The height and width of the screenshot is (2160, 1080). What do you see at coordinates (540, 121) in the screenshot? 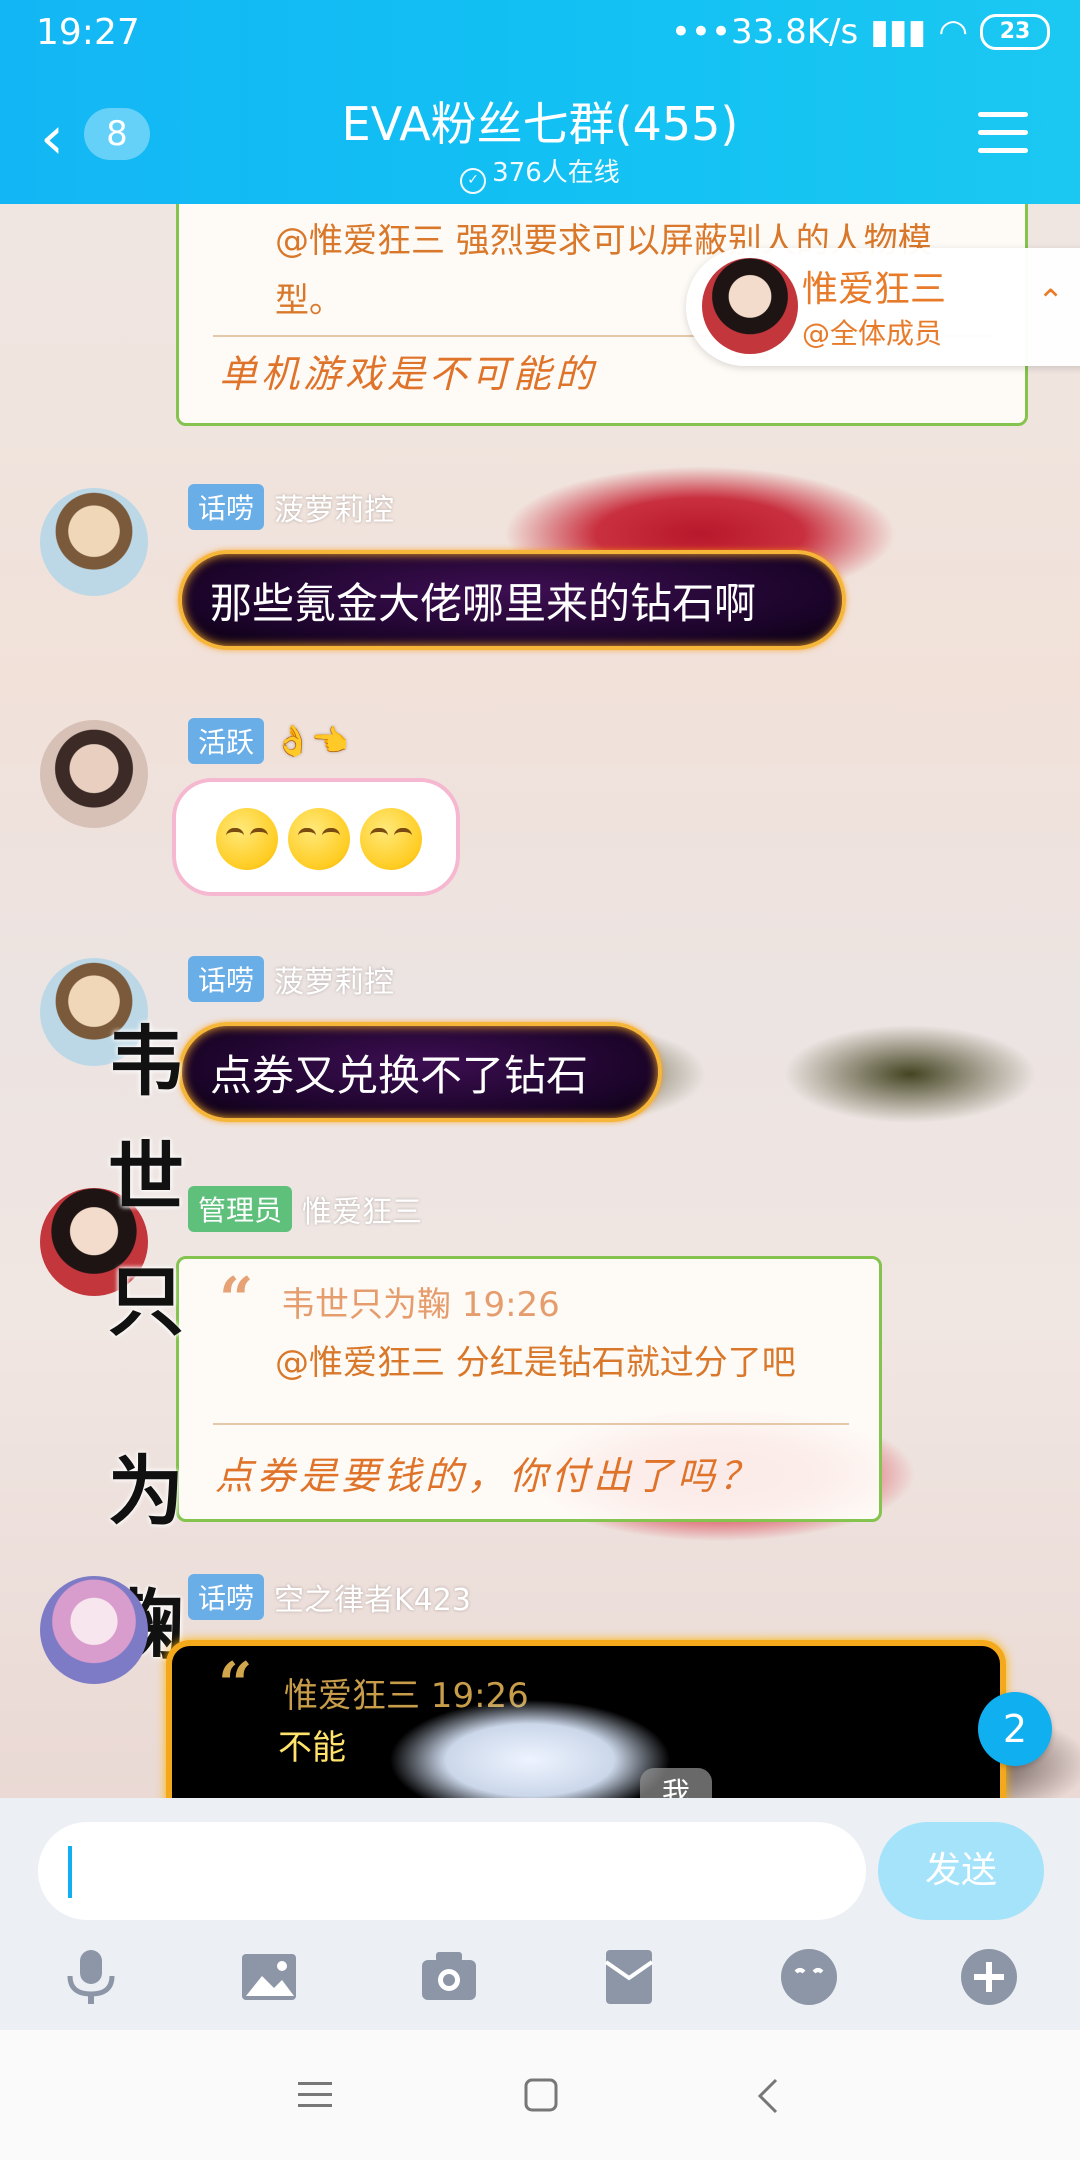
I see `chat-title: EVA粉丝七群(455)` at bounding box center [540, 121].